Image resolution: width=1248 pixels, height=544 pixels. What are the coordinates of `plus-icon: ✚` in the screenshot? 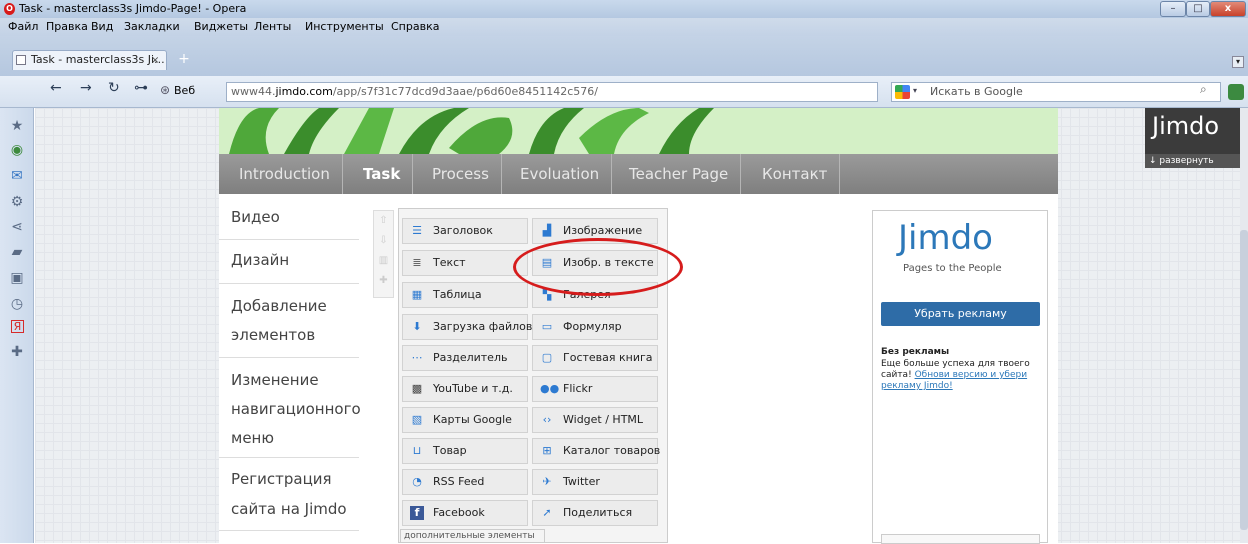 It's located at (17, 352).